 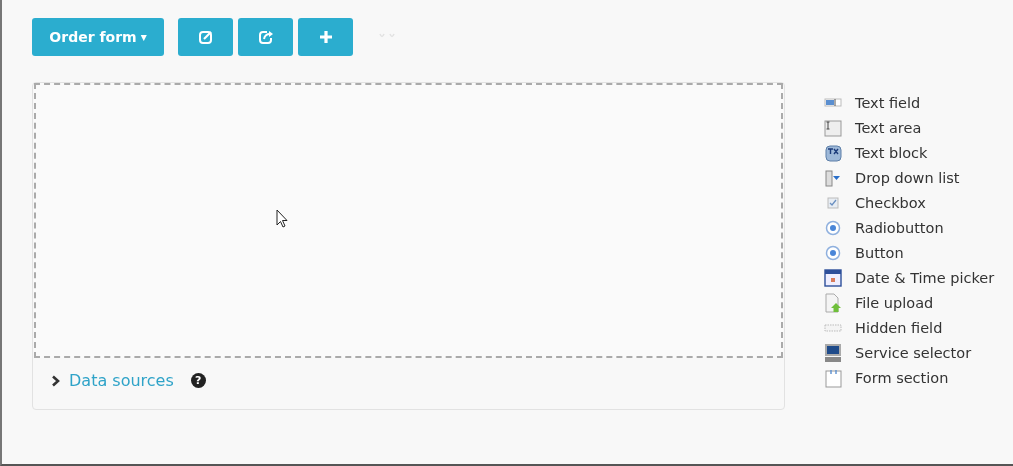 What do you see at coordinates (890, 202) in the screenshot?
I see `palette-item: Checkbox` at bounding box center [890, 202].